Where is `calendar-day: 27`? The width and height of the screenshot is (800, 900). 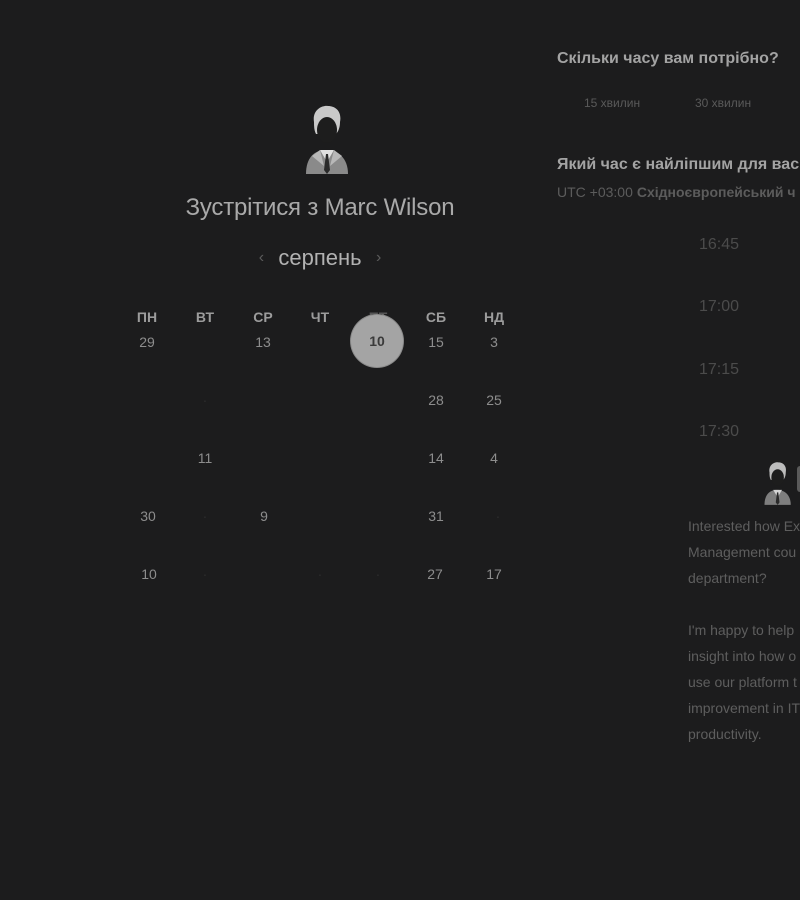
calendar-day: 27 is located at coordinates (435, 574).